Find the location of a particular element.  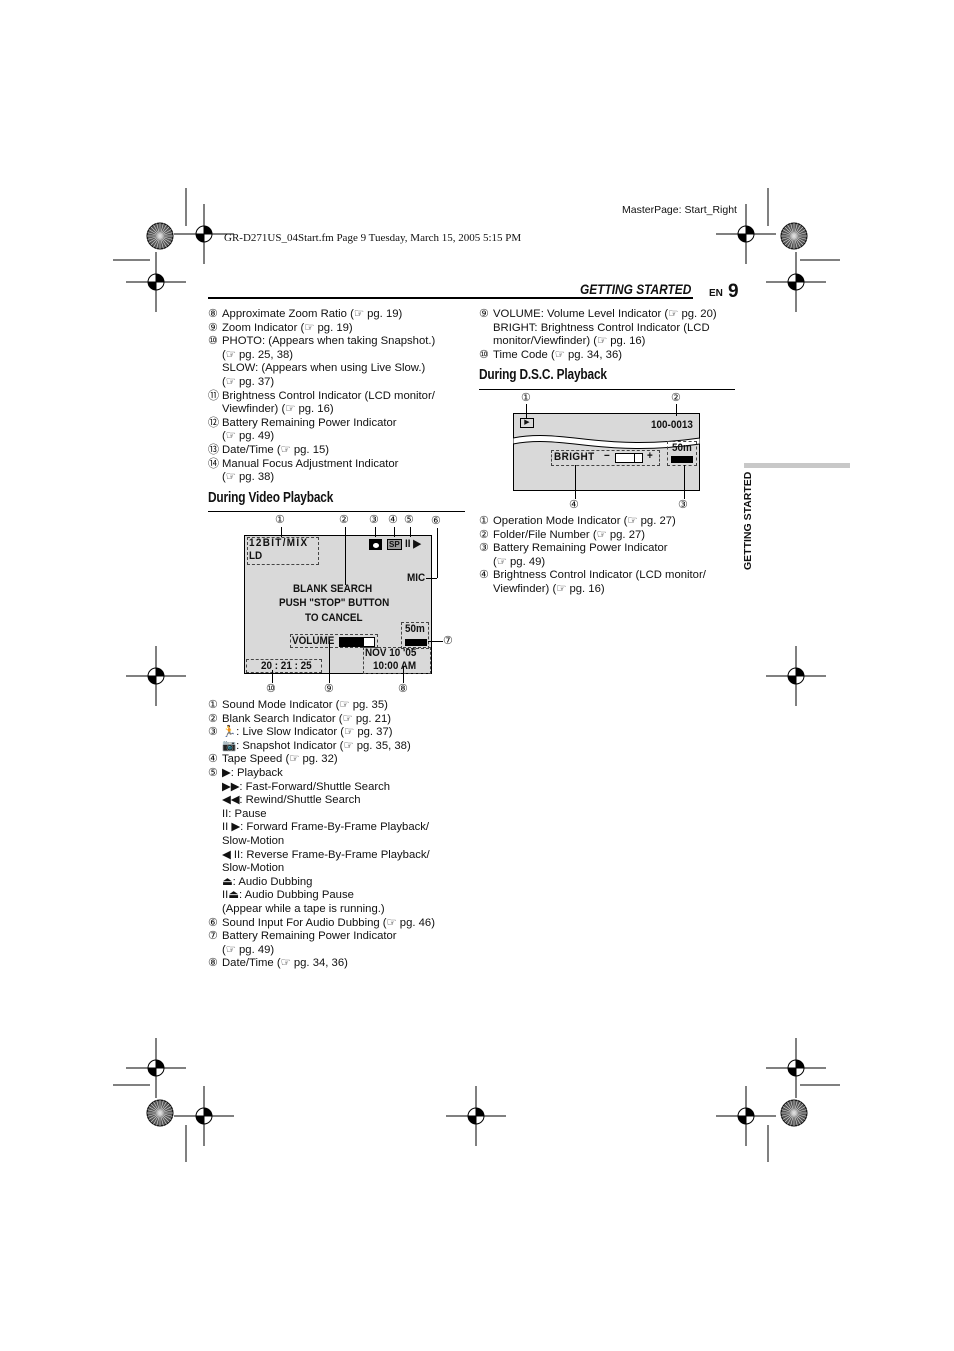

list-item: ② Folder/File Number (☞ pg. 27) is located at coordinates (609, 536).